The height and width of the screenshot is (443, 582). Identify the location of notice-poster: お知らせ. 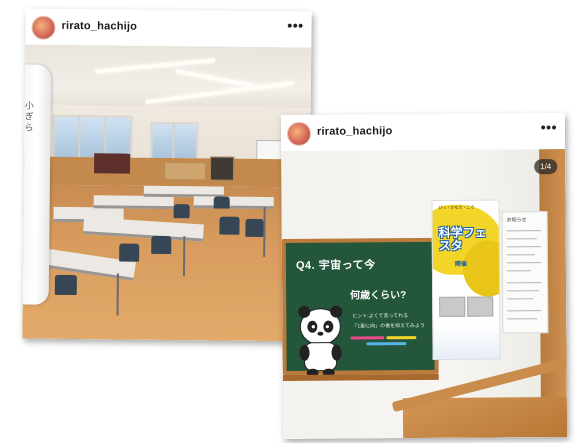
(525, 272).